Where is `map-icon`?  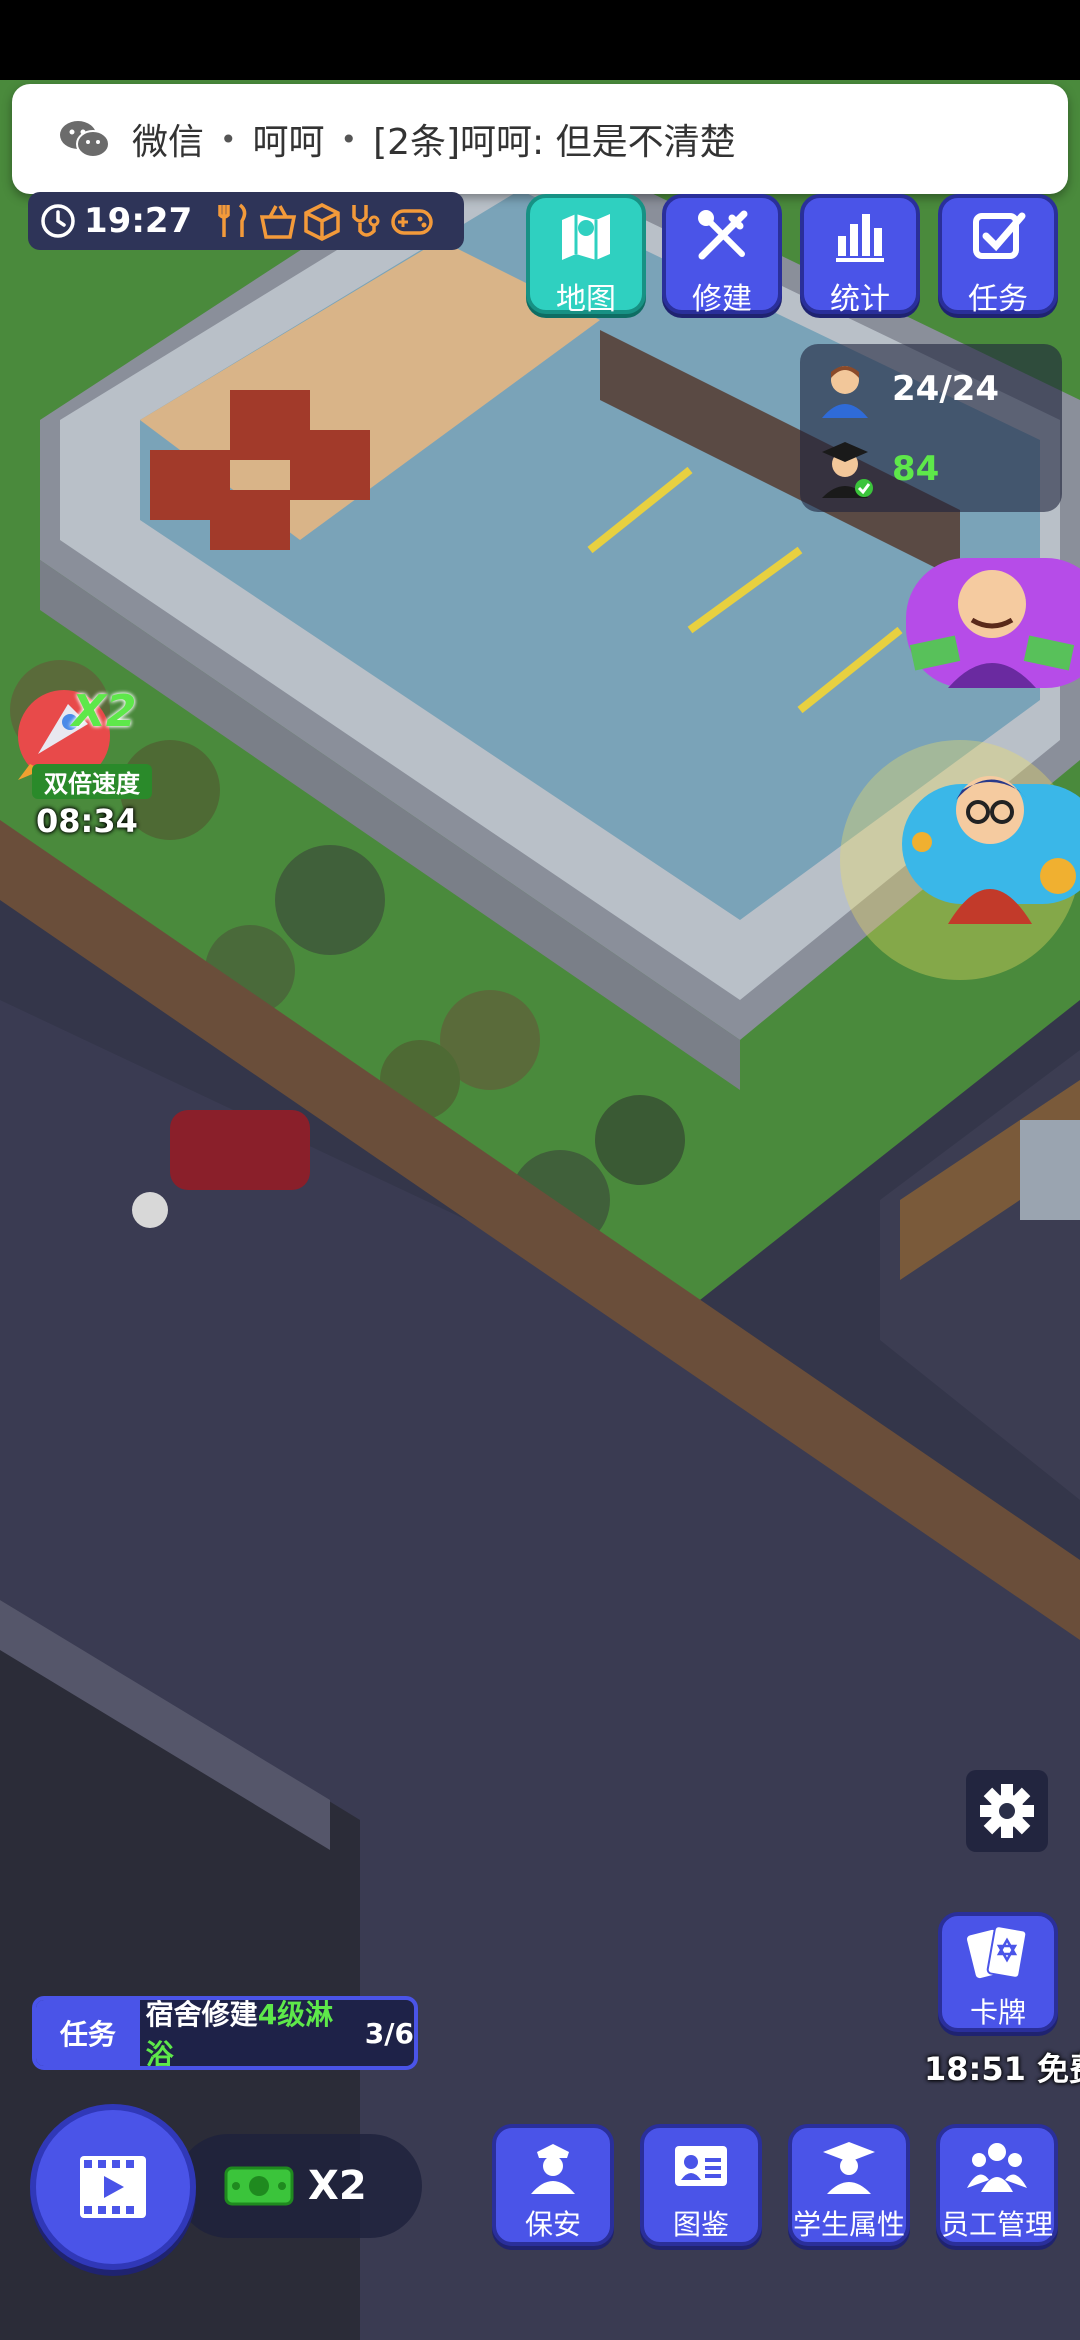
map-icon is located at coordinates (586, 237).